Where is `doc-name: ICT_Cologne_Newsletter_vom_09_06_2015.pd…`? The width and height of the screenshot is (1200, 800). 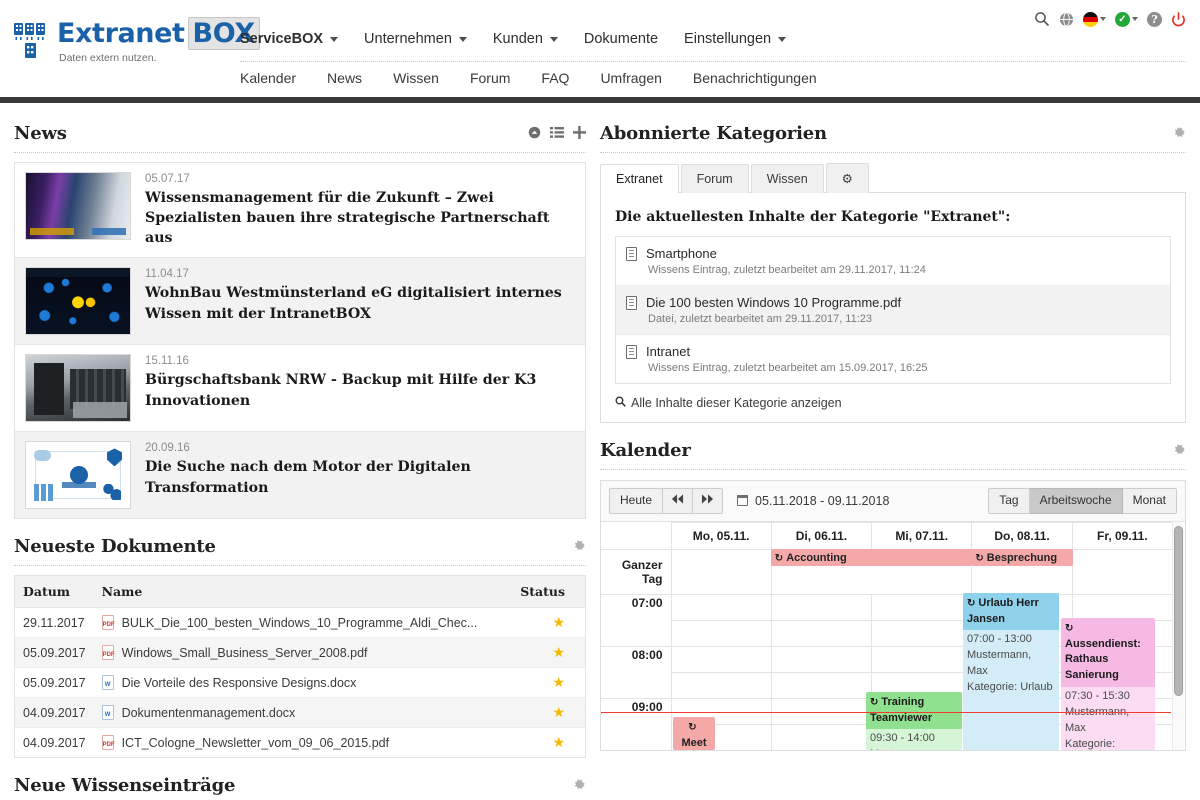 doc-name: ICT_Cologne_Newsletter_vom_09_06_2015.pd… is located at coordinates (311, 743).